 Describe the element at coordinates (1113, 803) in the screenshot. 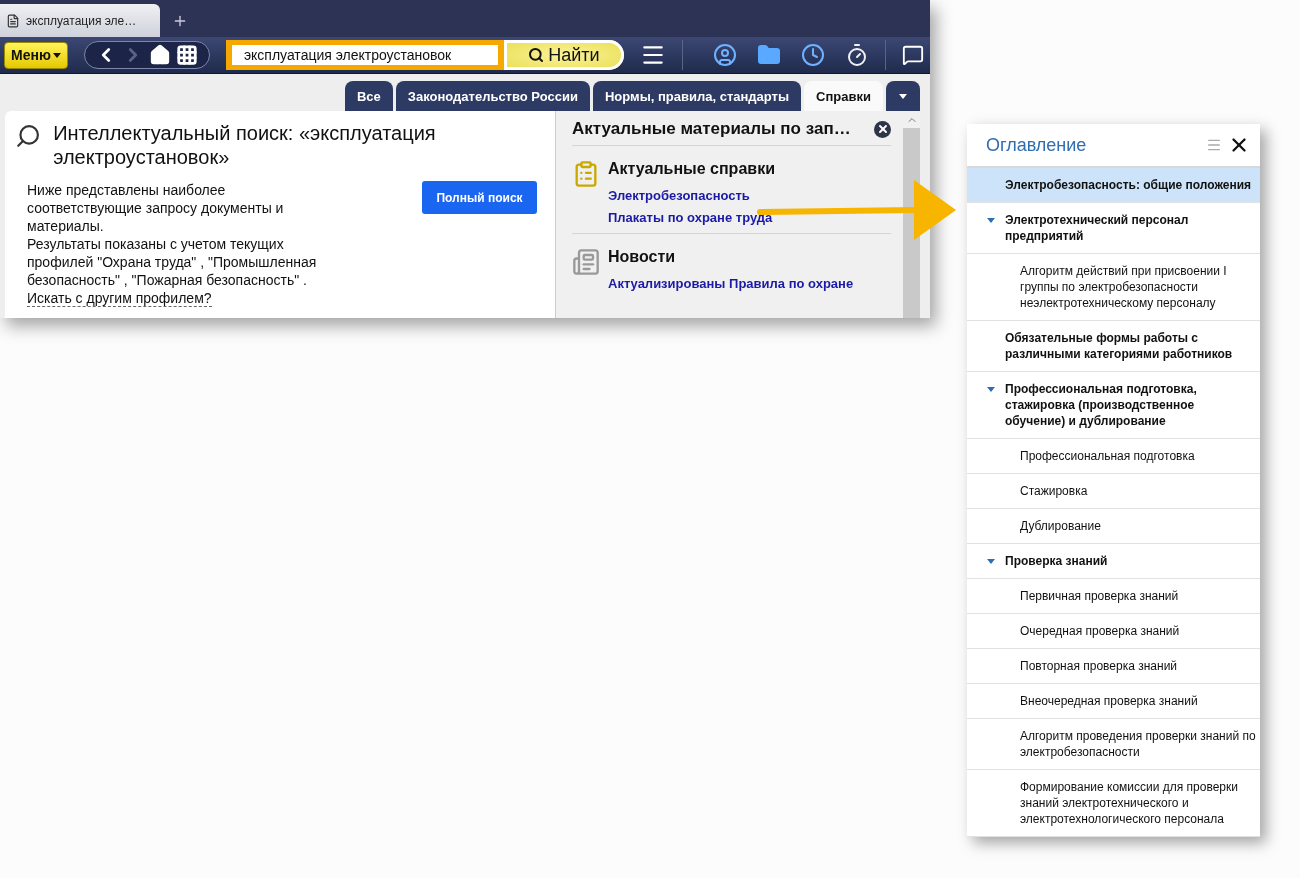

I see `toc-item: Формирование комиссии для проверки знаний электротехнического и электротехнологического персонала` at that location.